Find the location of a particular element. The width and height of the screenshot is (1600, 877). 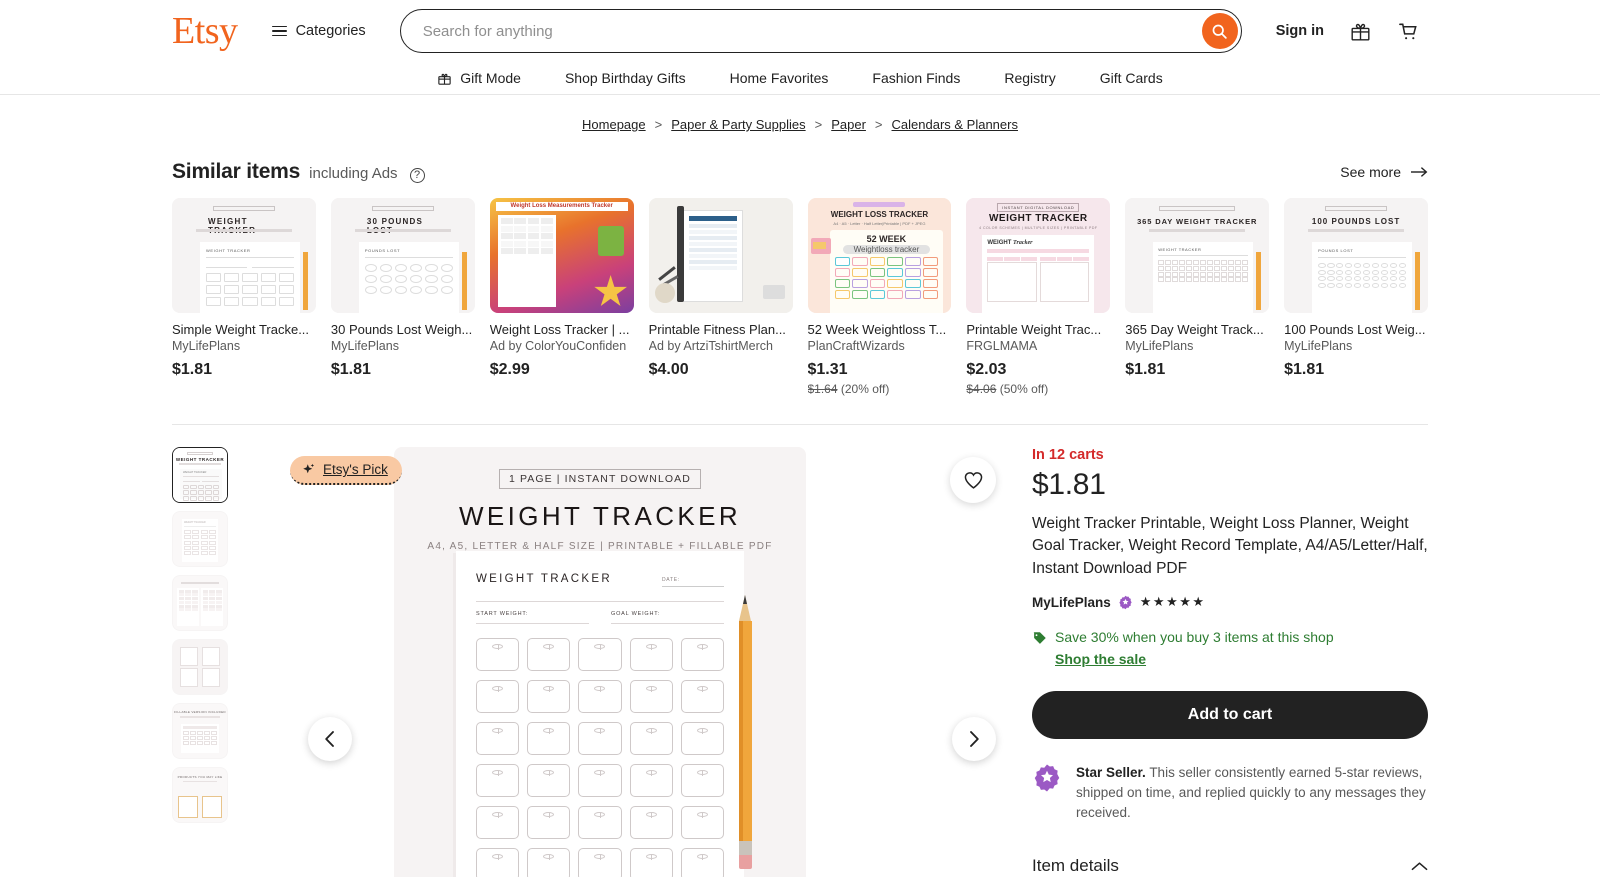

site-header: Etsy Categories Sign in is located at coordinates (800, 31).